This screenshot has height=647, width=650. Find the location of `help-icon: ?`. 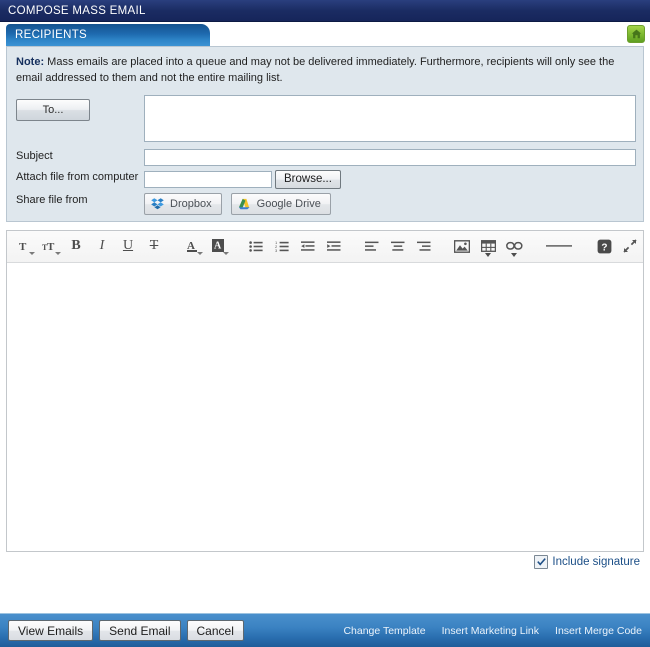

help-icon: ? is located at coordinates (604, 246).